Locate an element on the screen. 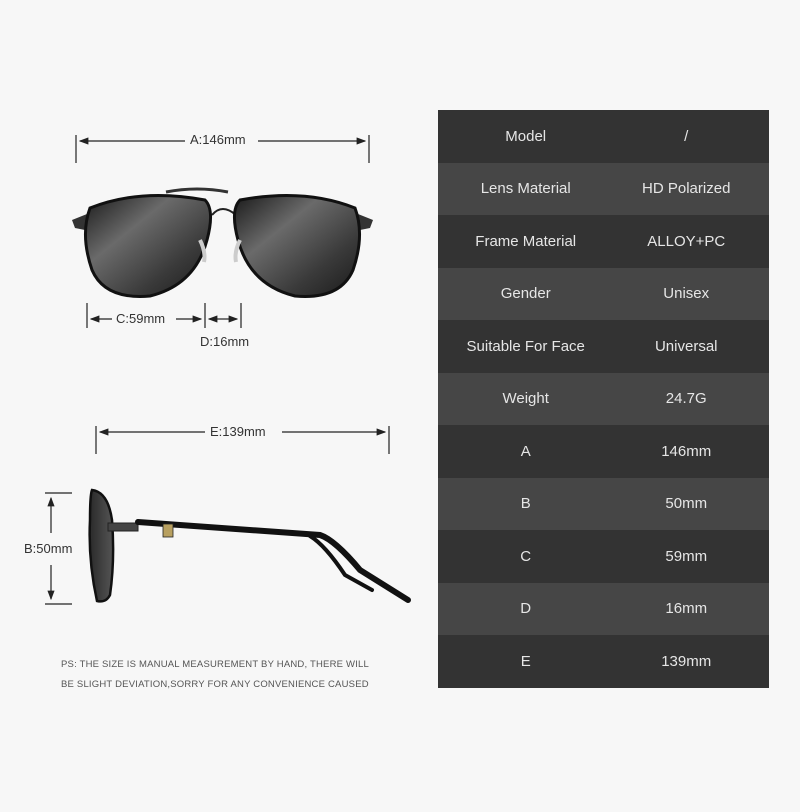 The height and width of the screenshot is (812, 800). dimension-d-label: D:16mm is located at coordinates (225, 341).